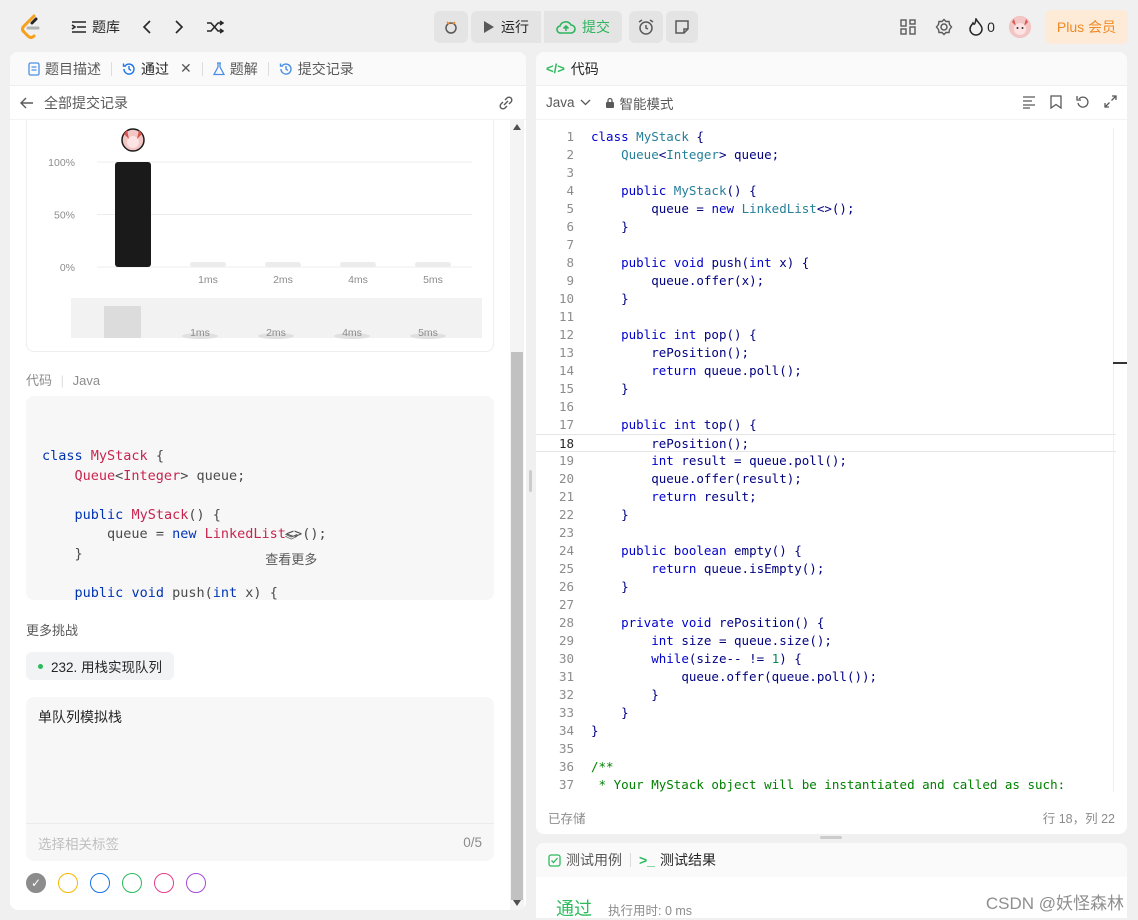 This screenshot has height=920, width=1138. Describe the element at coordinates (826, 515) in the screenshot. I see `code-line: 22 }` at that location.